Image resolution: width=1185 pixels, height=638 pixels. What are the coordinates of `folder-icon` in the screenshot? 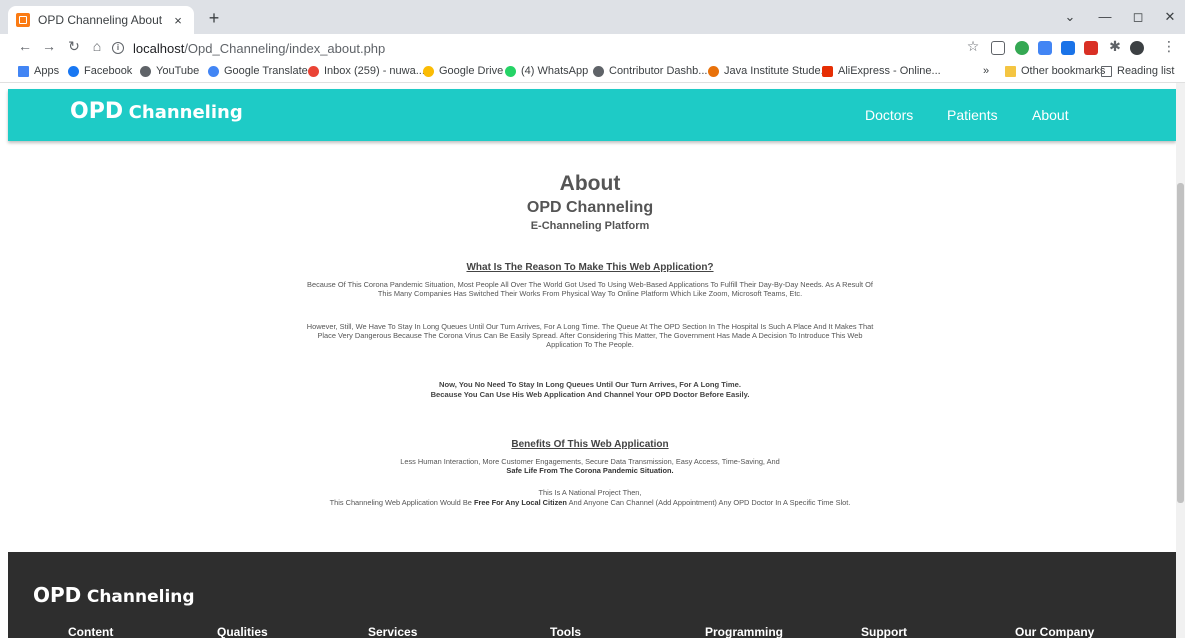 It's located at (1010, 71).